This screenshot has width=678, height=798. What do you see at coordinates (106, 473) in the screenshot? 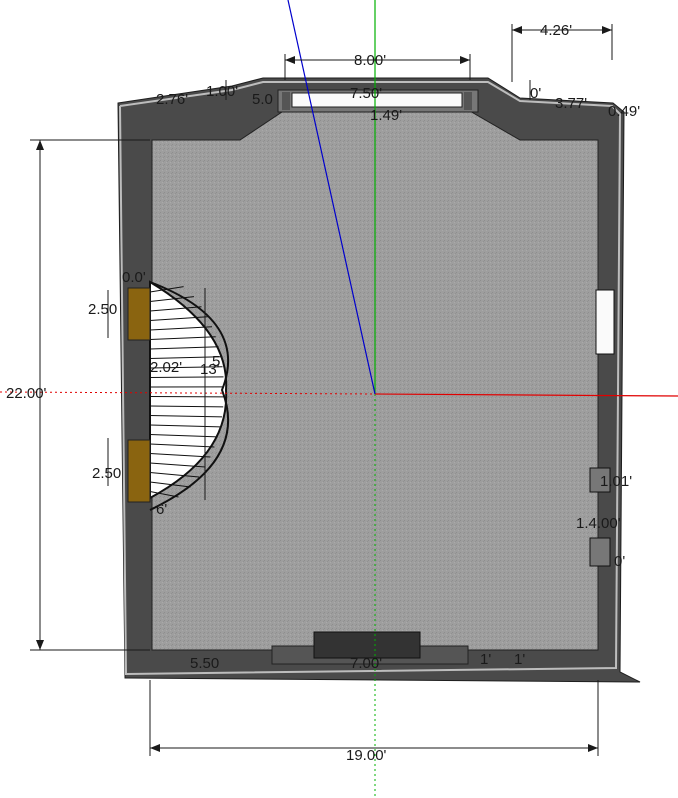
I see `dim-arch-left-2: 2.50` at bounding box center [106, 473].